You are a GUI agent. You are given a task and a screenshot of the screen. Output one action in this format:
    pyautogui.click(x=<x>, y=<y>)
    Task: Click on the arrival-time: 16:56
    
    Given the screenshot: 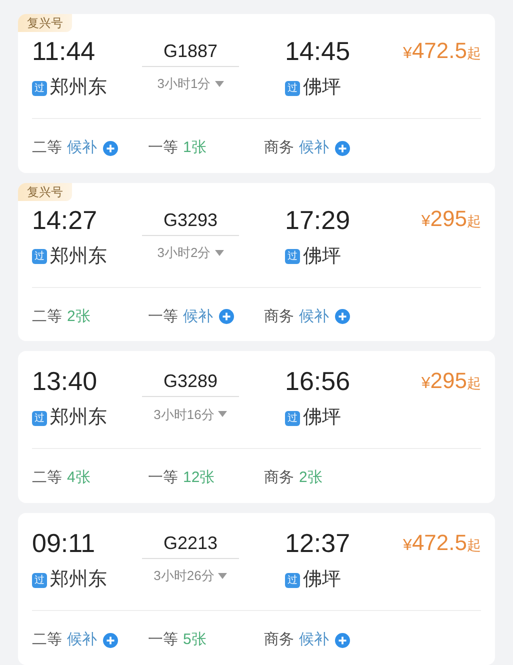 What is the action you would take?
    pyautogui.click(x=317, y=381)
    